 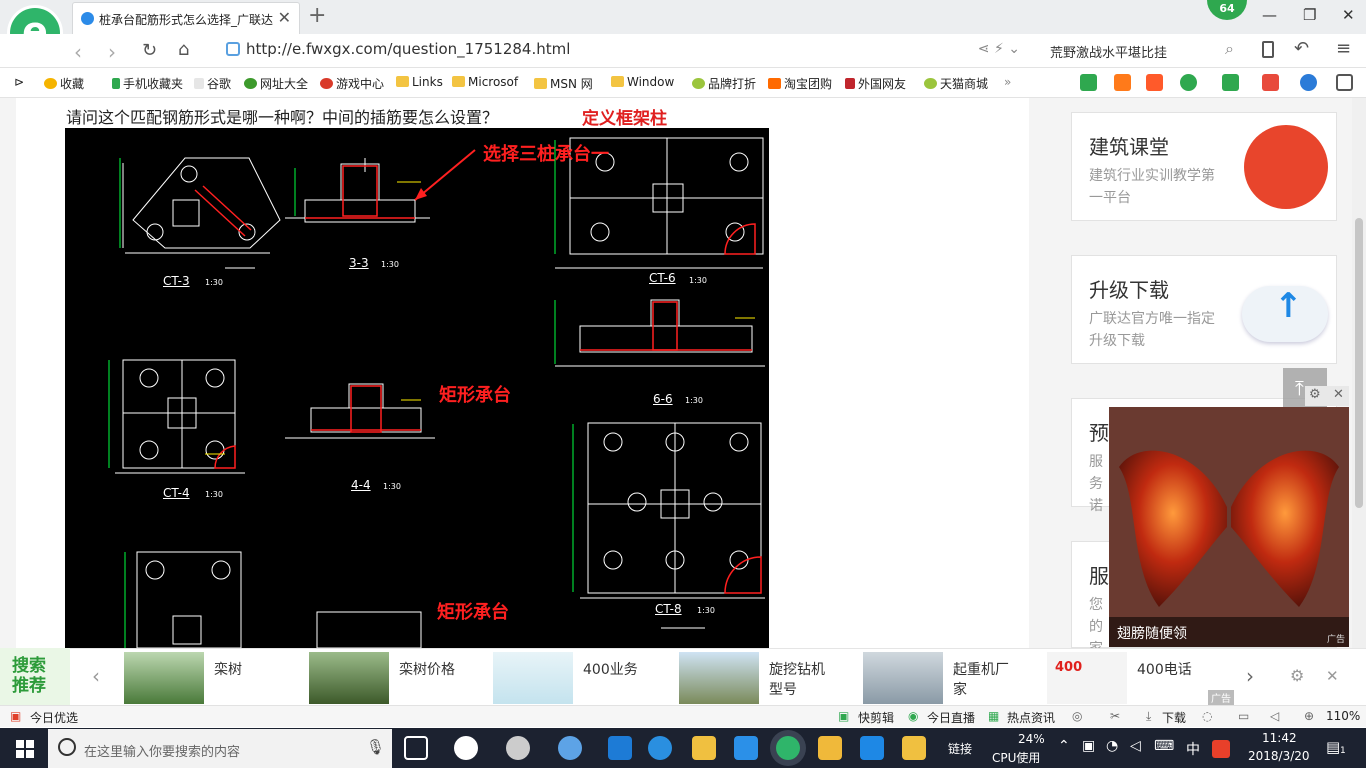 I want to click on promo-item: 400 400电话, so click(x=1132, y=677).